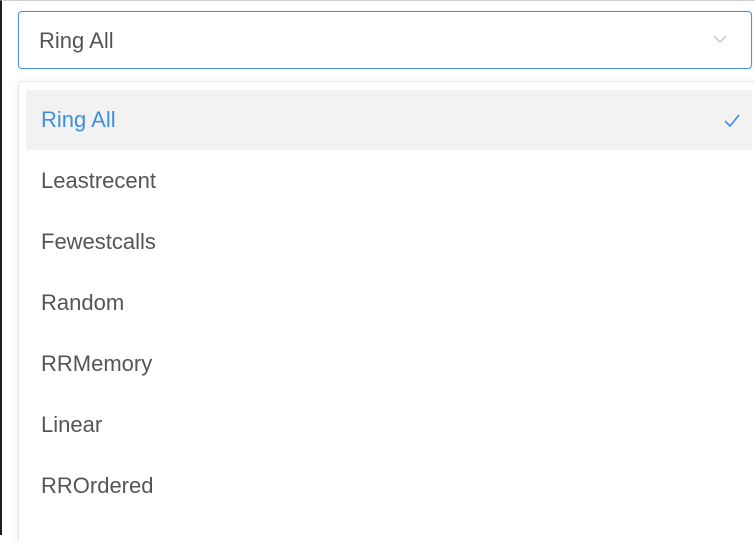 The image size is (755, 541). I want to click on option-label: RROrdered, so click(97, 485).